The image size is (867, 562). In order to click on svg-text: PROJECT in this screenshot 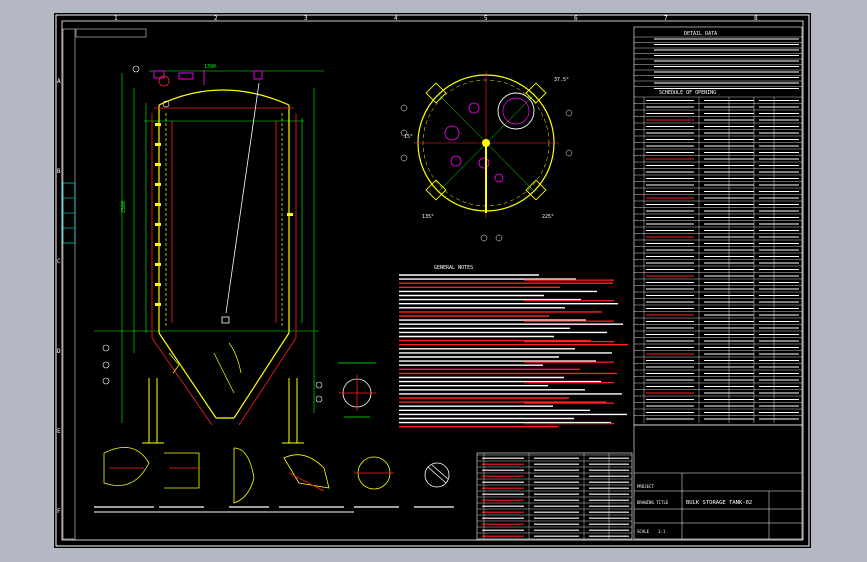, I will do `click(645, 486)`.